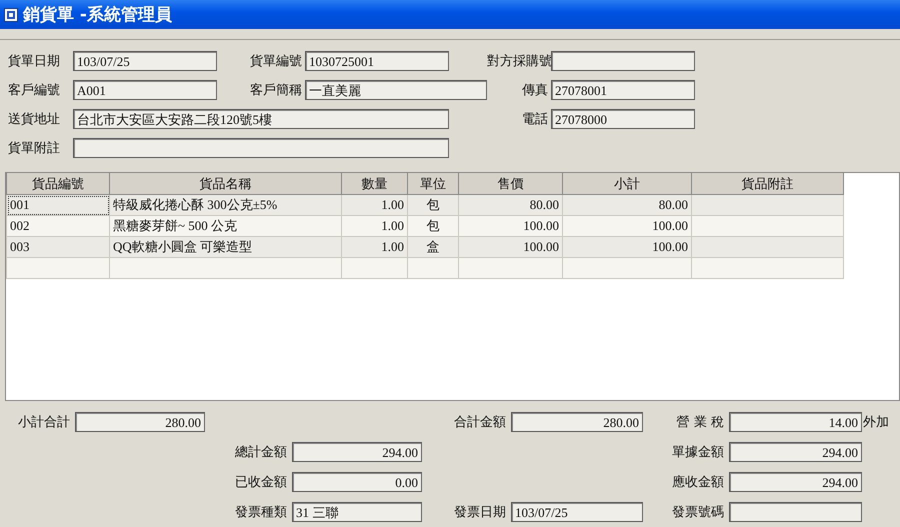 The height and width of the screenshot is (527, 900). Describe the element at coordinates (11, 15) in the screenshot. I see `window-icon` at that location.